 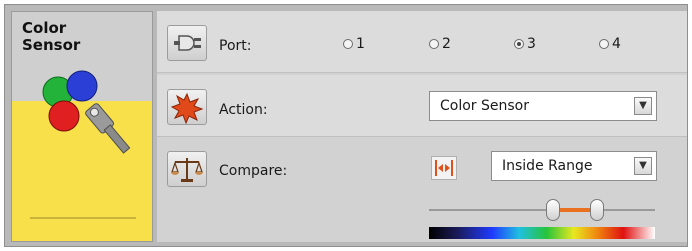 What do you see at coordinates (610, 44) in the screenshot?
I see `port-option-4: 4` at bounding box center [610, 44].